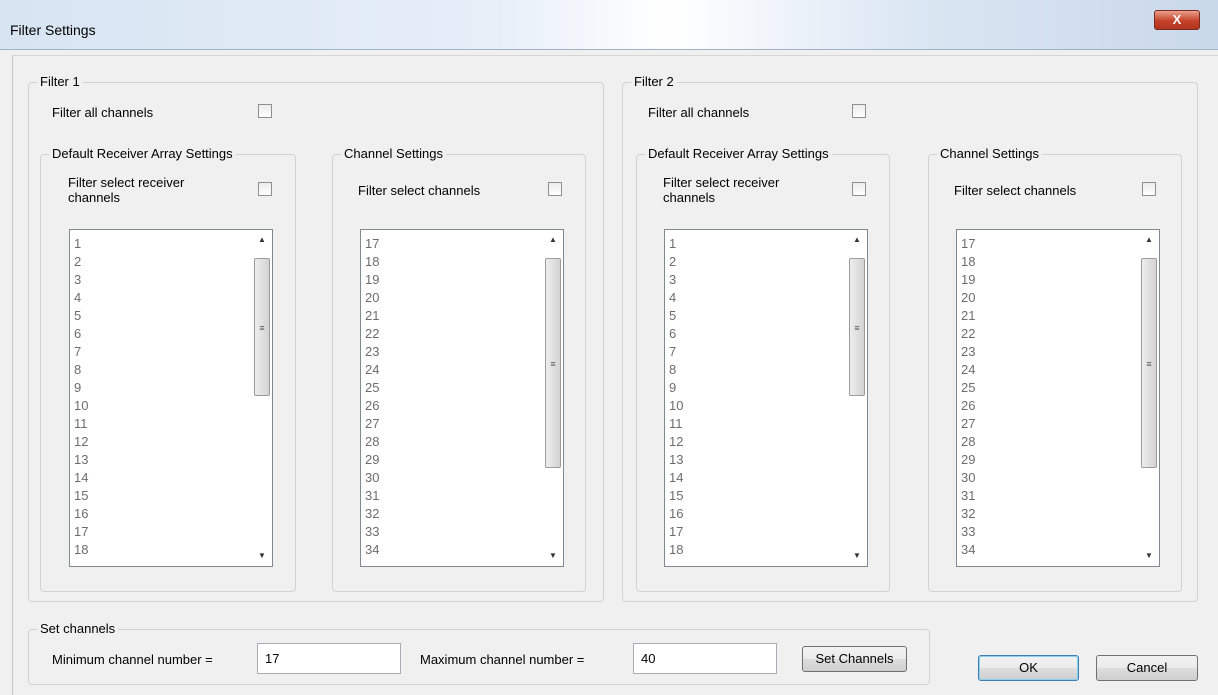  Describe the element at coordinates (372, 514) in the screenshot. I see `list-item: 32` at that location.